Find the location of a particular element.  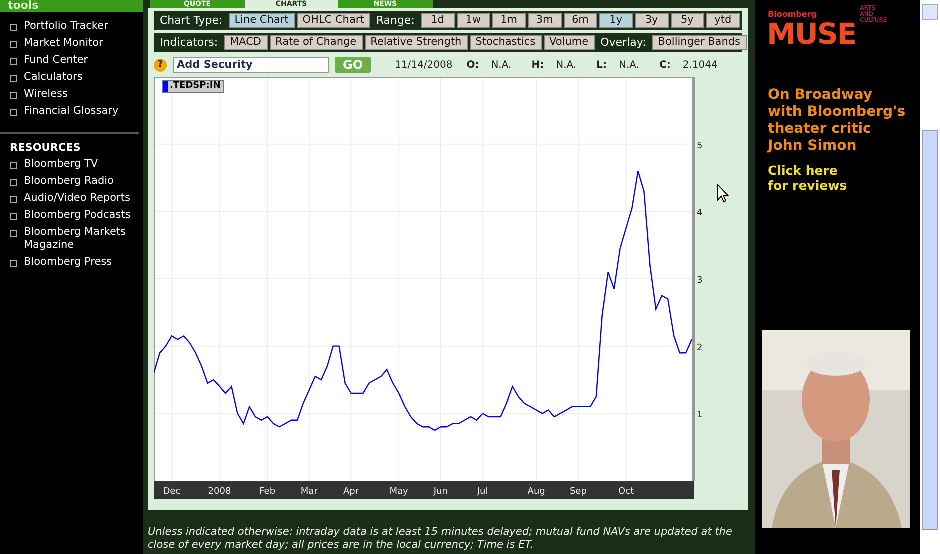

help-icon: ? is located at coordinates (160, 65).